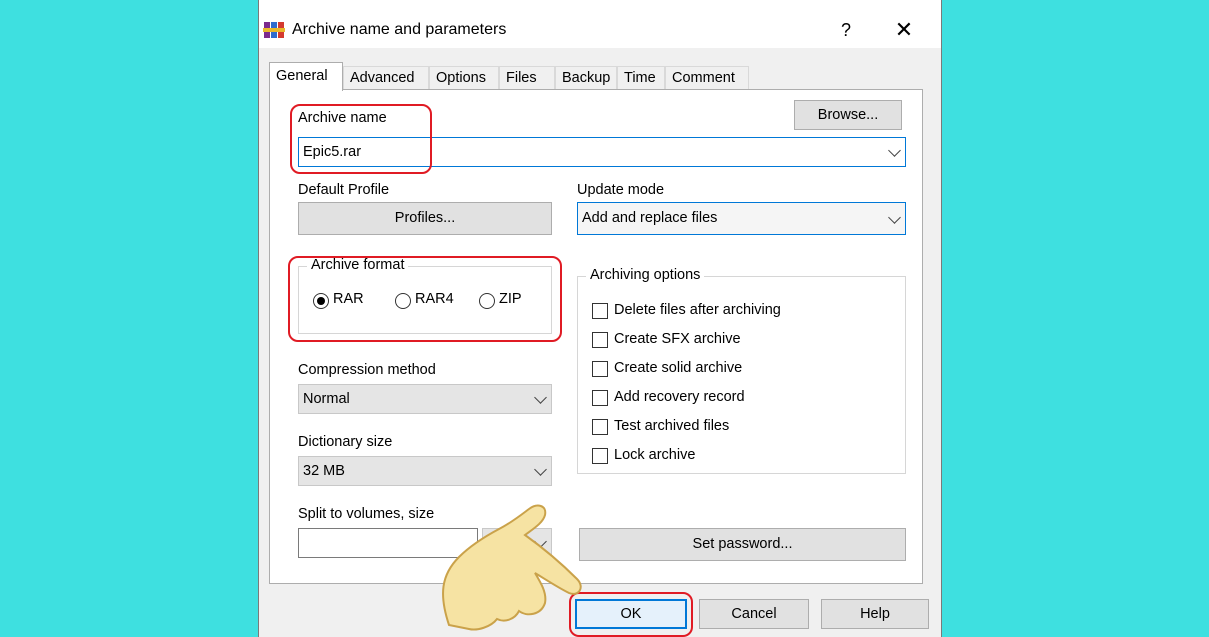  I want to click on split-volumes-input, so click(388, 543).